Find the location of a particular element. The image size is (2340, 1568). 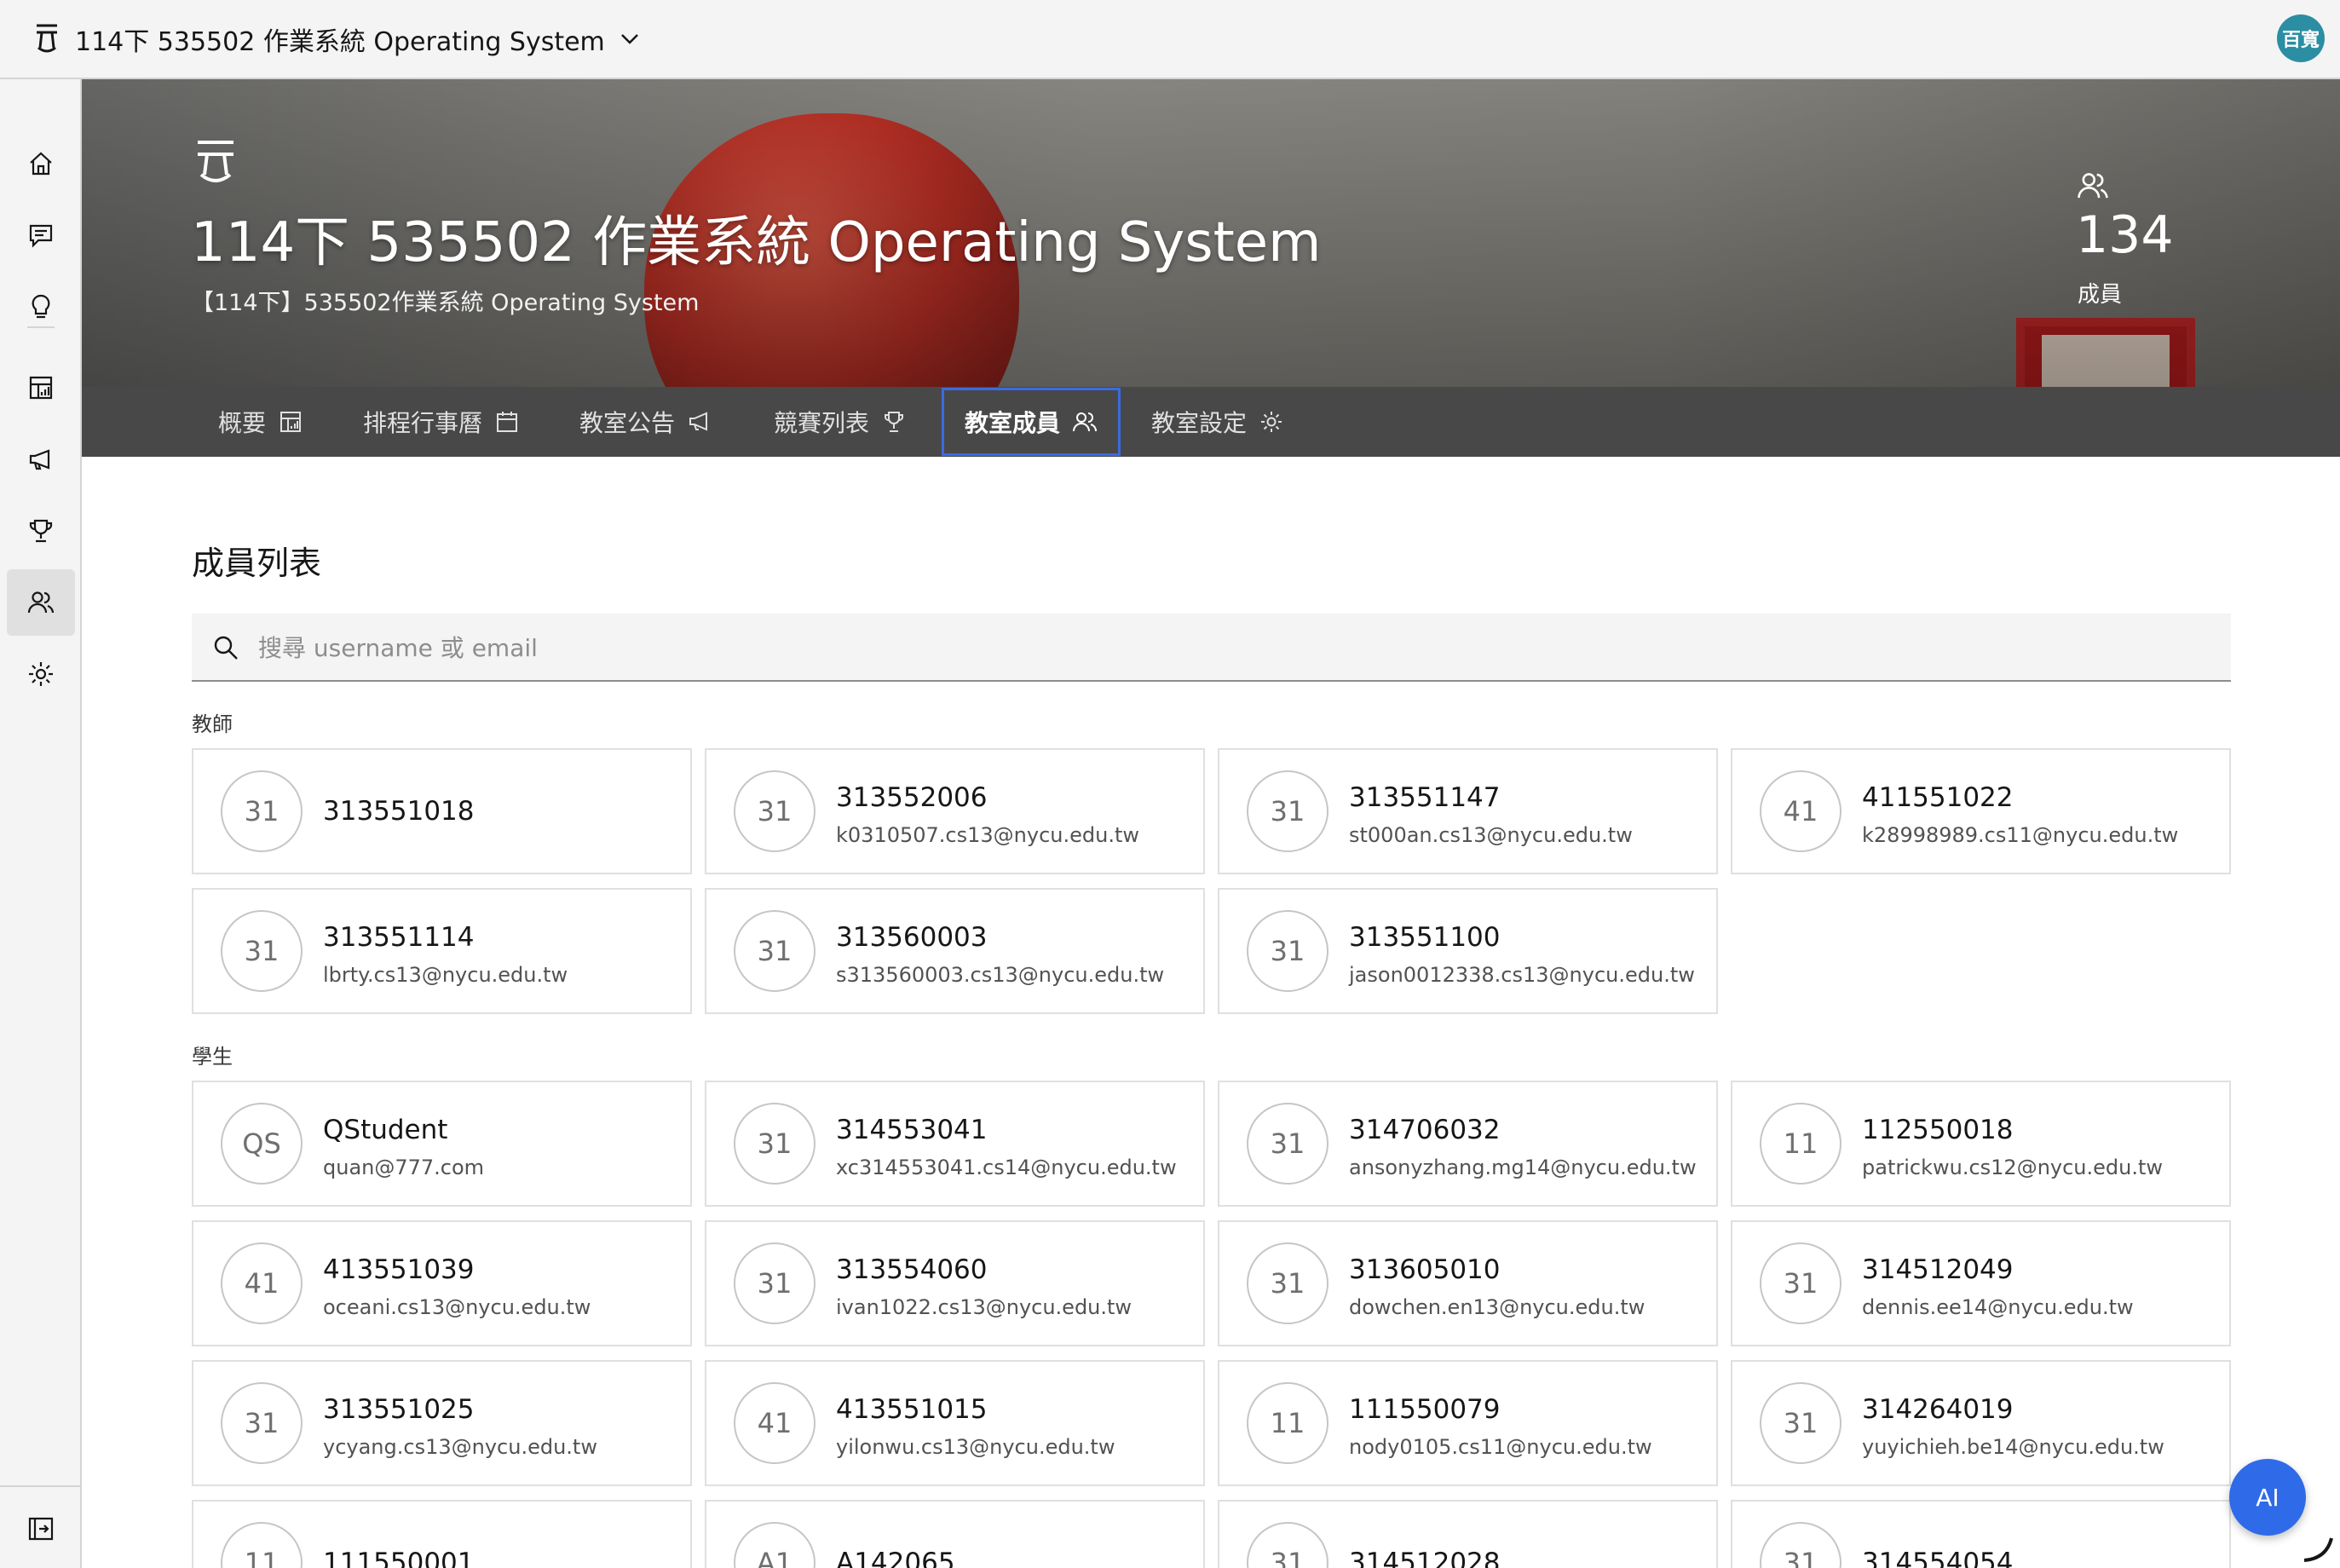

member-card: 31 313551100 jason0012338.cs13@nycu.edu.tw is located at coordinates (1468, 951).